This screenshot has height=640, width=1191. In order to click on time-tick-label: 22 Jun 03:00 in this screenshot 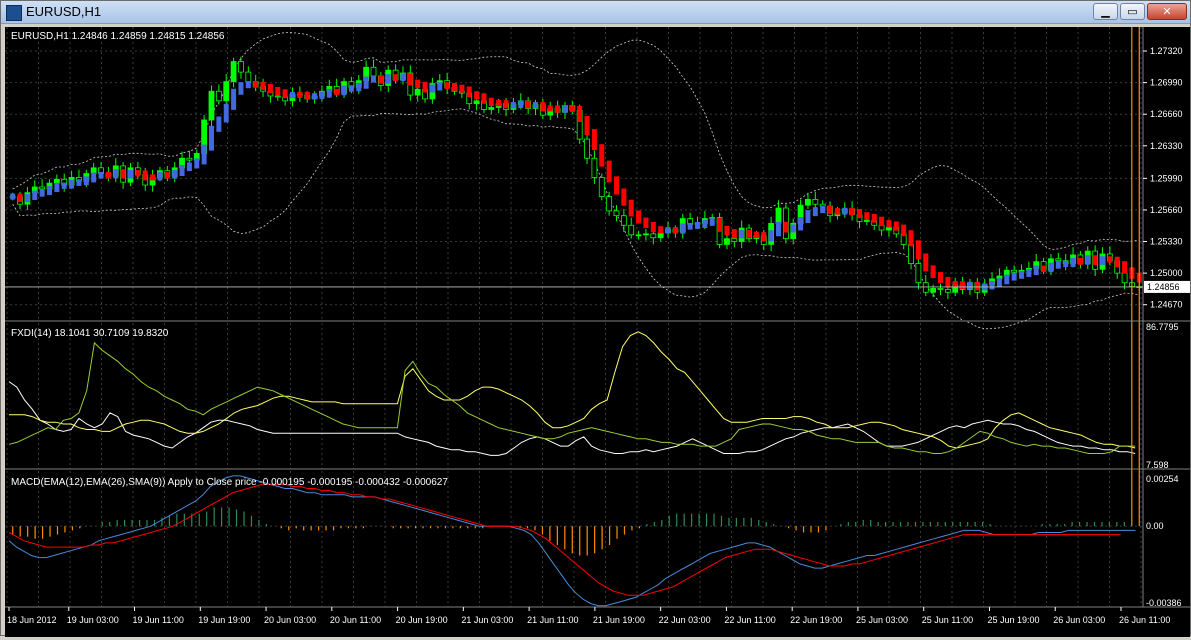, I will do `click(685, 620)`.